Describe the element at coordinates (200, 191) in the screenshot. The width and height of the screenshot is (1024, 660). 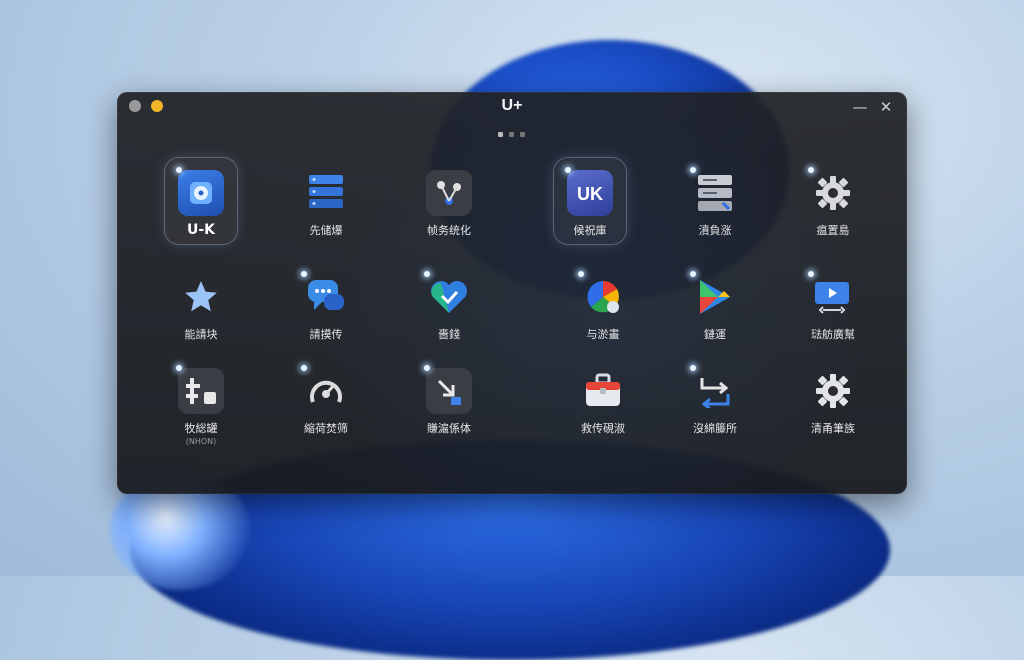
I see `disk-photo-icon` at that location.